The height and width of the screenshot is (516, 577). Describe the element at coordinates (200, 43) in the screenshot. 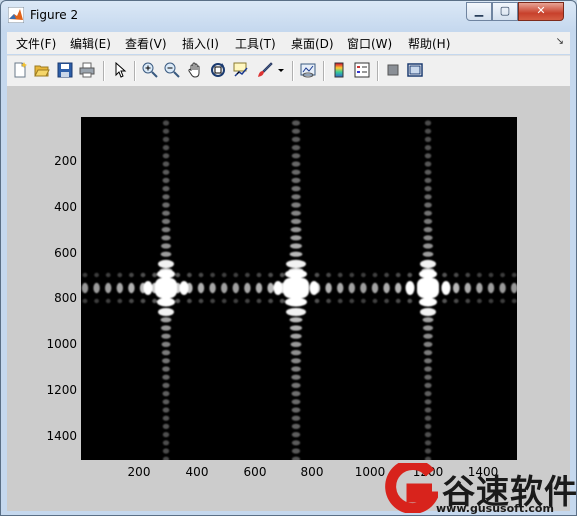

I see `menu-insert: 插入(I)` at that location.